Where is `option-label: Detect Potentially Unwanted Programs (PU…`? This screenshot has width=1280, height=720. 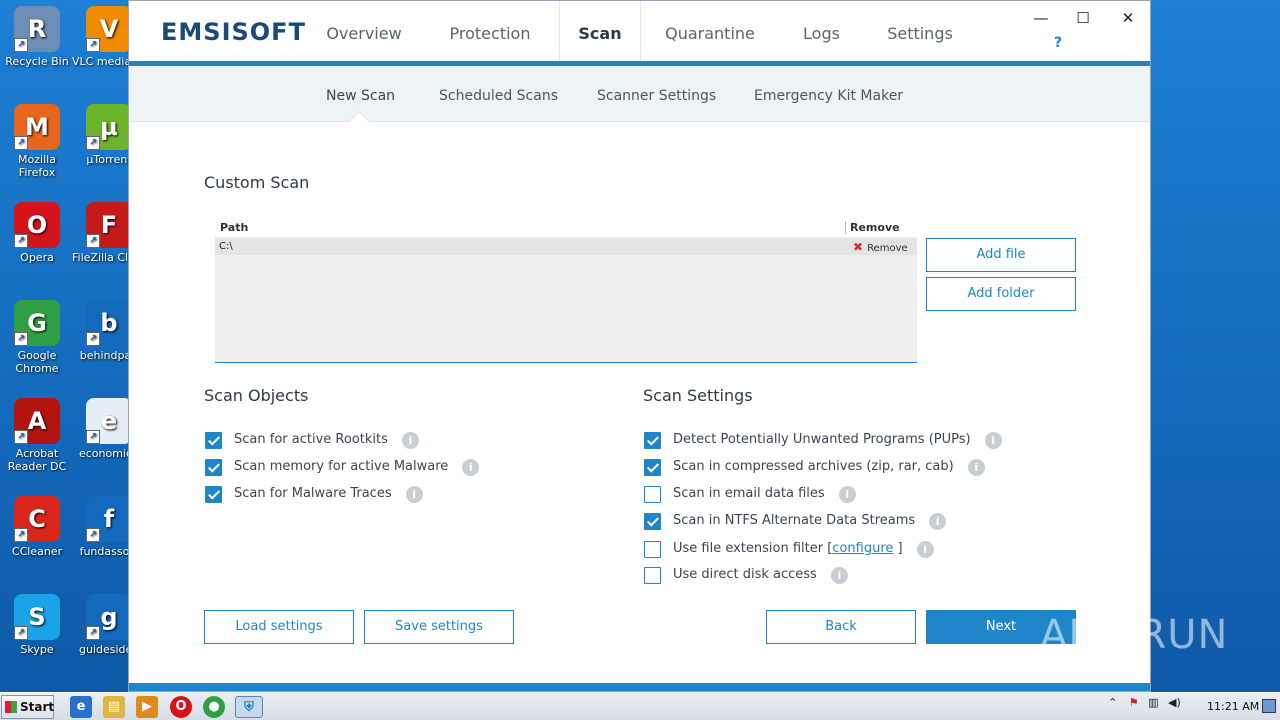
option-label: Detect Potentially Unwanted Programs (PU… is located at coordinates (837, 440).